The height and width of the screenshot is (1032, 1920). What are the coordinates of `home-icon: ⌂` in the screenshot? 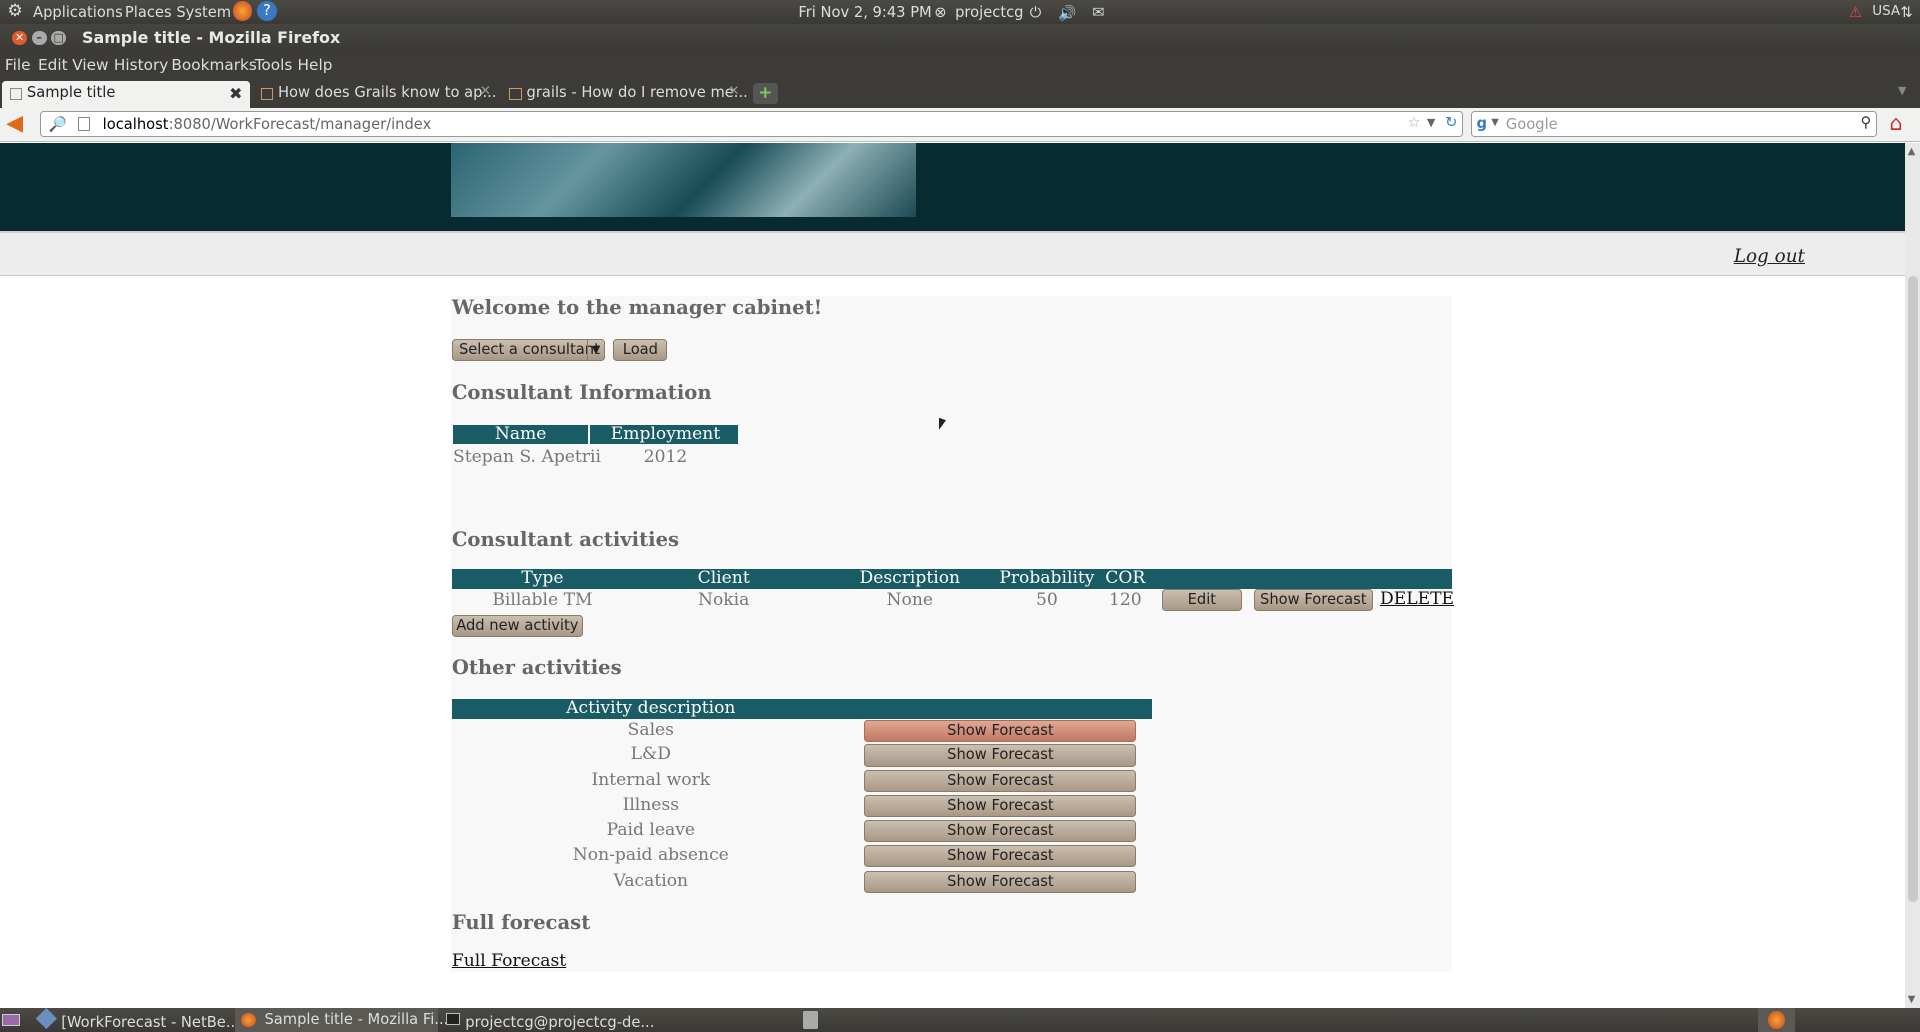 It's located at (1895, 123).